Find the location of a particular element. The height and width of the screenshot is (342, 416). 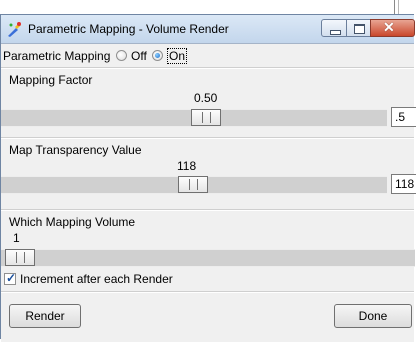

parametric-mapping-row: Parametric Mapping Off On is located at coordinates (207, 56).